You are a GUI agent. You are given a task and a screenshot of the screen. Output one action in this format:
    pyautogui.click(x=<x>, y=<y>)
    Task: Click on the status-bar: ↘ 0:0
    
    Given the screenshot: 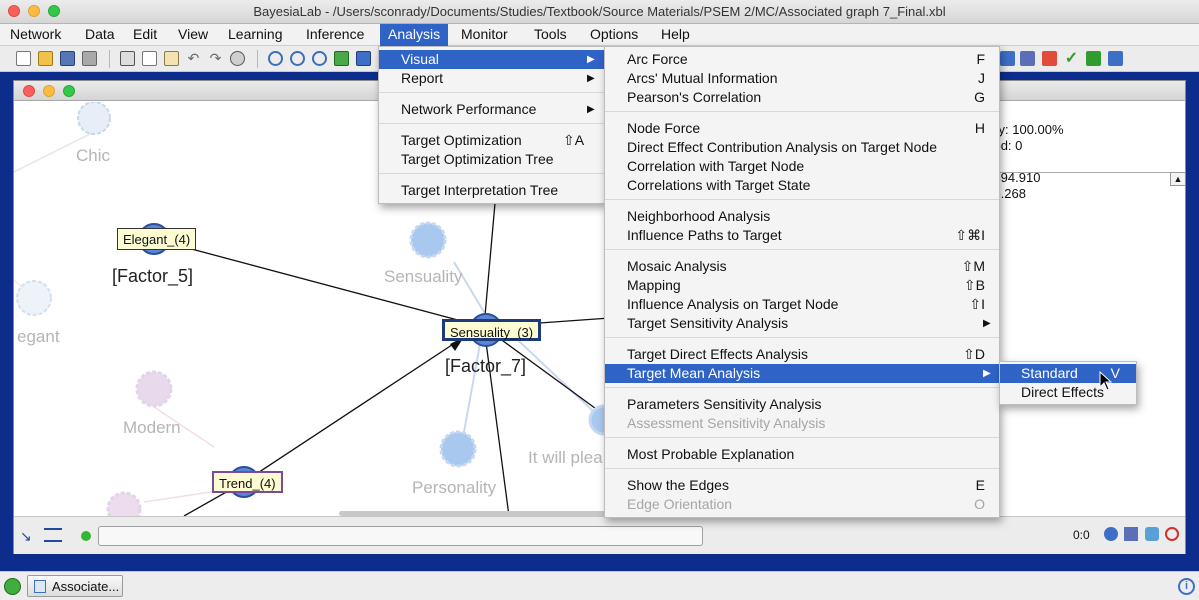 What is the action you would take?
    pyautogui.click(x=599, y=535)
    